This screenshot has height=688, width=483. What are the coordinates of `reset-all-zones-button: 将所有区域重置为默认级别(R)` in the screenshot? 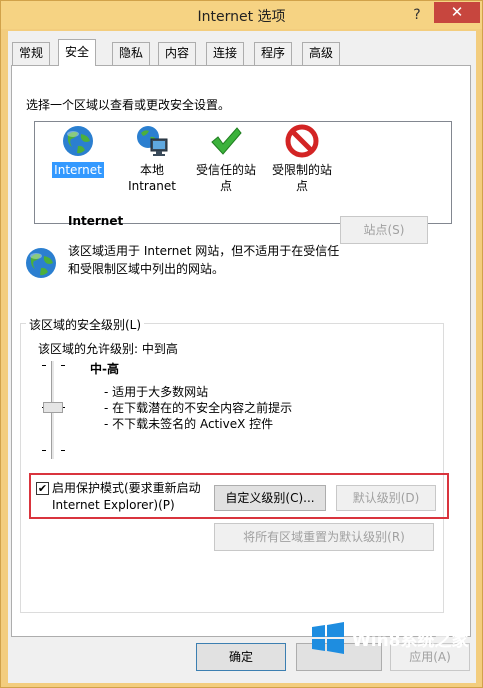 It's located at (324, 537).